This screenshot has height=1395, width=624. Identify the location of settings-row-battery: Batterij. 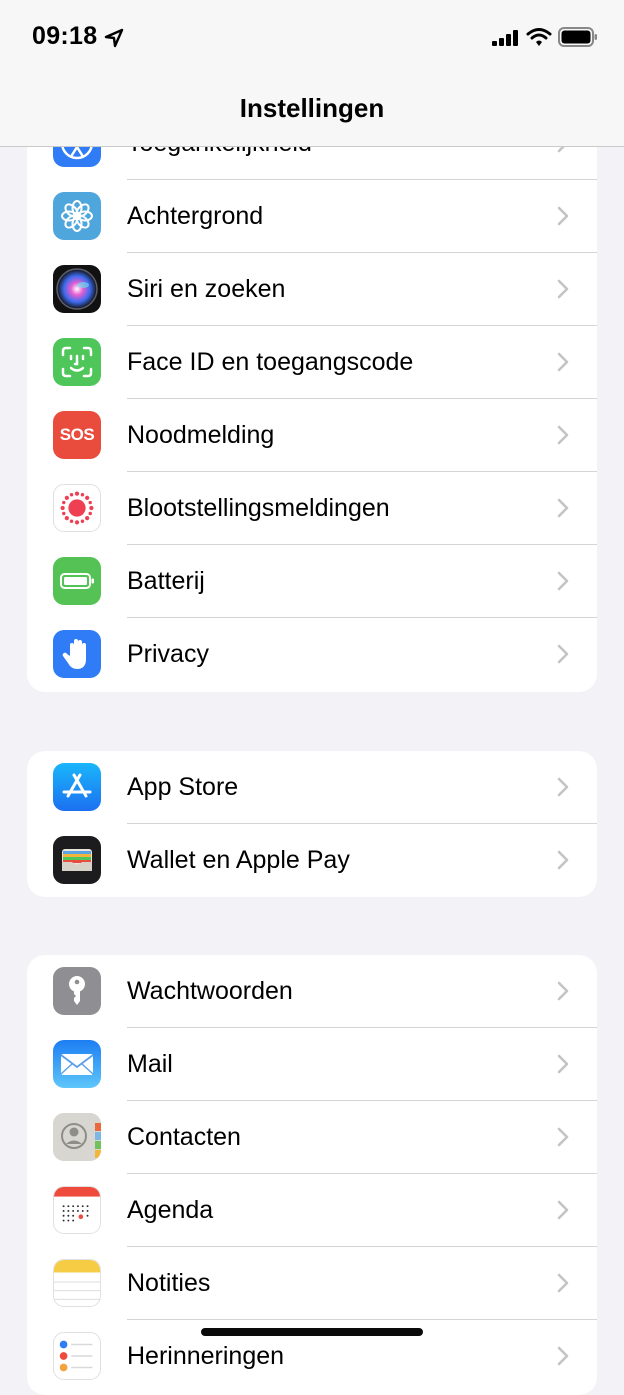
(312, 581).